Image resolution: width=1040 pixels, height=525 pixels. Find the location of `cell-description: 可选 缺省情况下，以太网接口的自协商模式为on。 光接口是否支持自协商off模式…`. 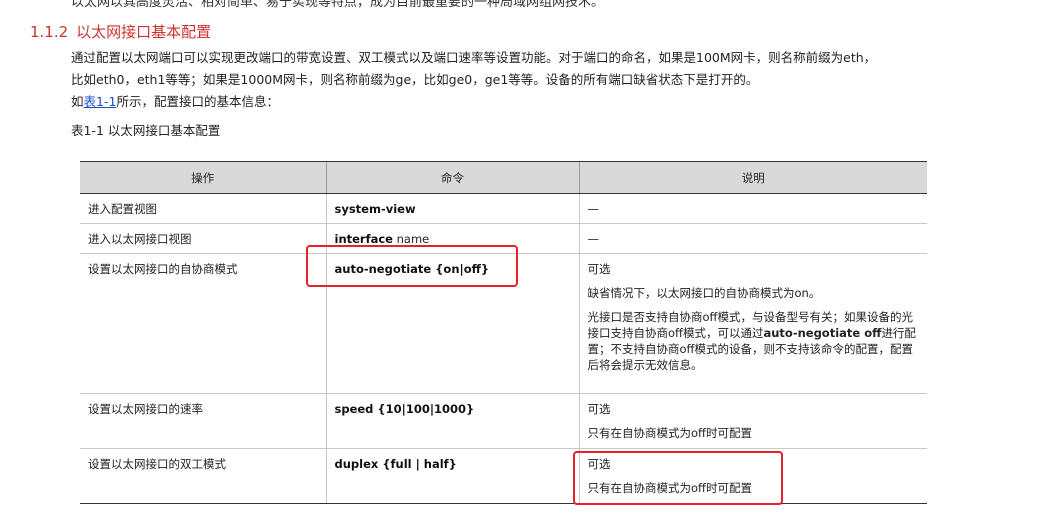

cell-description: 可选 缺省情况下，以太网接口的自协商模式为on。 光接口是否支持自协商off模式… is located at coordinates (752, 323).